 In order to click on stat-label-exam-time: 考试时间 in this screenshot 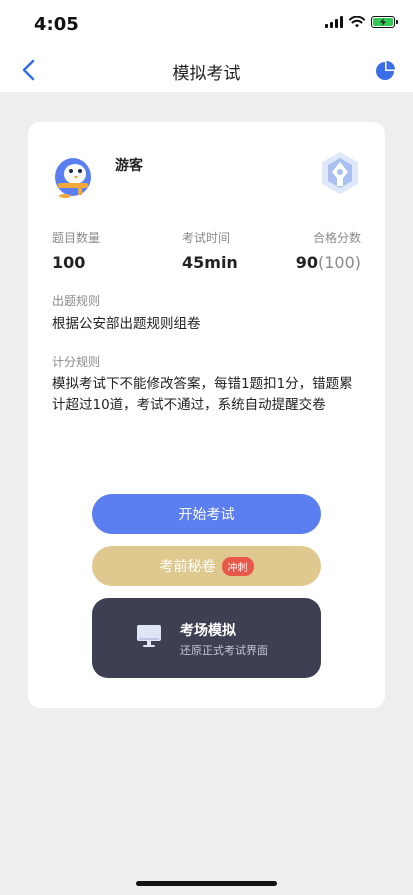, I will do `click(206, 238)`.